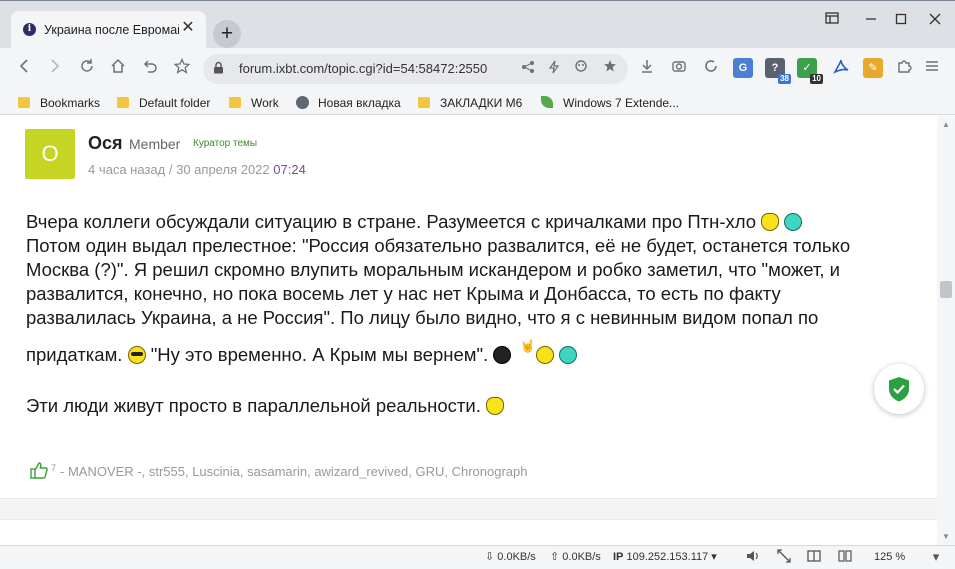 The image size is (955, 569). I want to click on back-icon, so click(24, 69).